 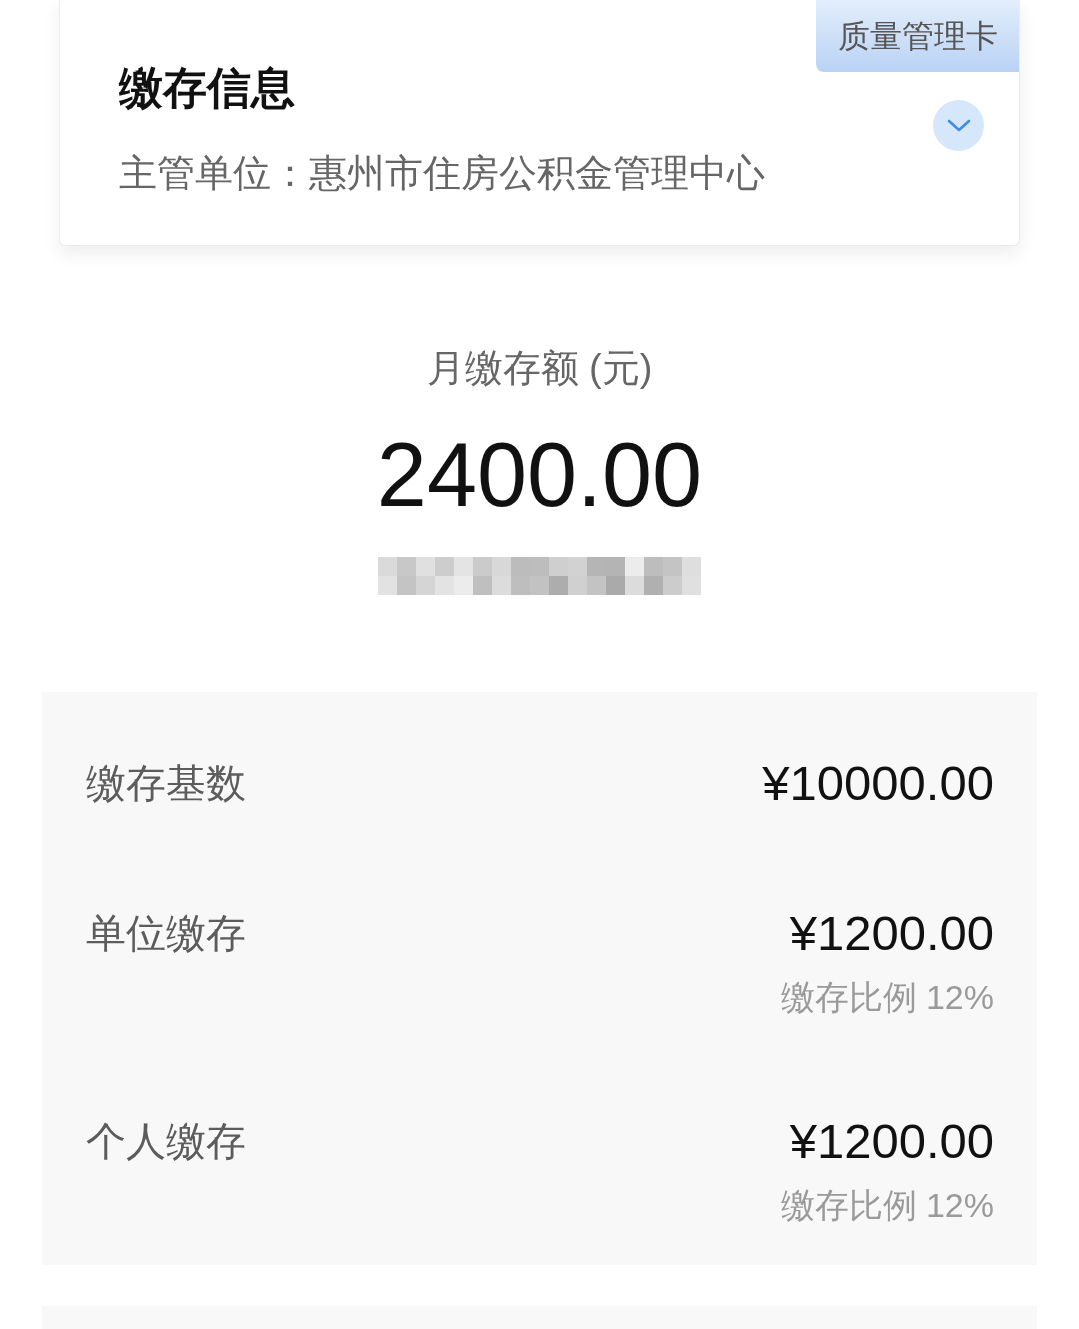 I want to click on item-label: 个人缴存, so click(x=166, y=1141).